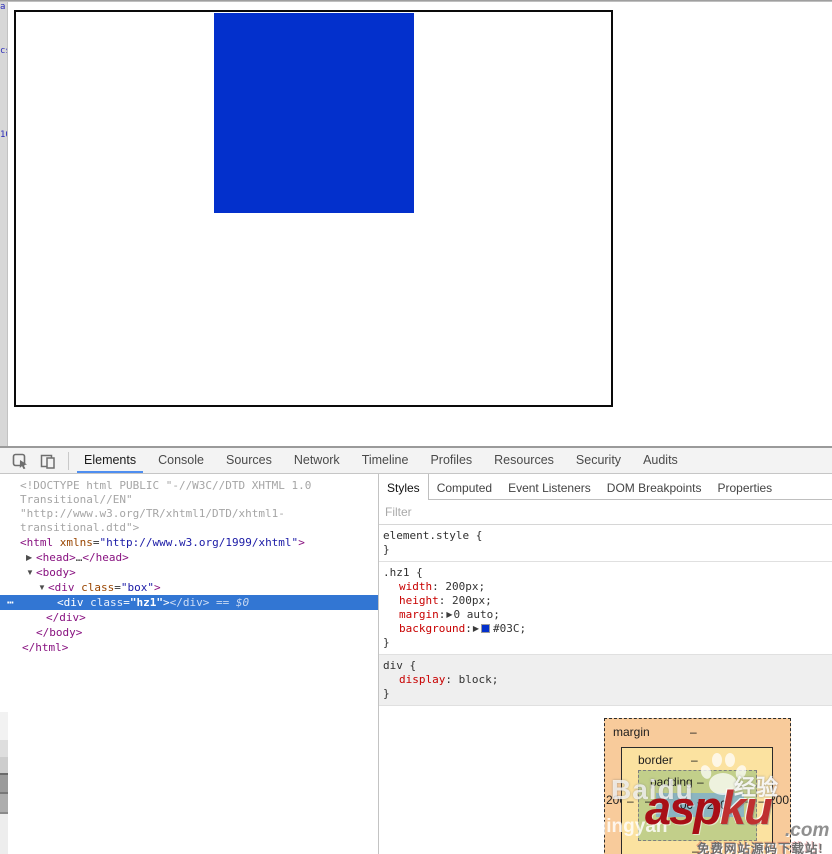 The image size is (832, 854). I want to click on devtools-tab-security: Security, so click(598, 460).